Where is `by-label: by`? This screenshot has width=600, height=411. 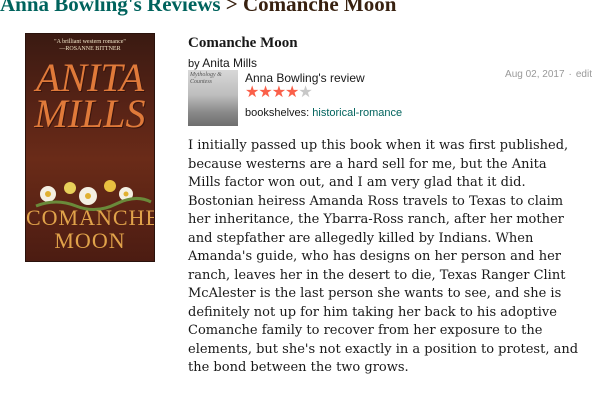 by-label: by is located at coordinates (194, 64).